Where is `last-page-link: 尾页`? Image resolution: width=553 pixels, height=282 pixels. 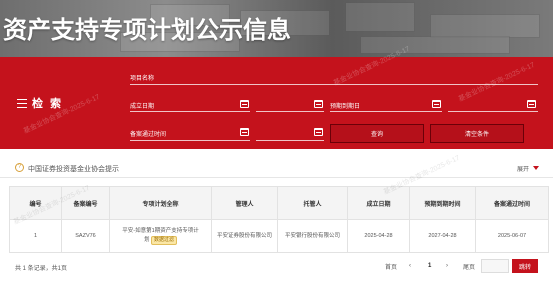 last-page-link: 尾页 is located at coordinates (469, 266).